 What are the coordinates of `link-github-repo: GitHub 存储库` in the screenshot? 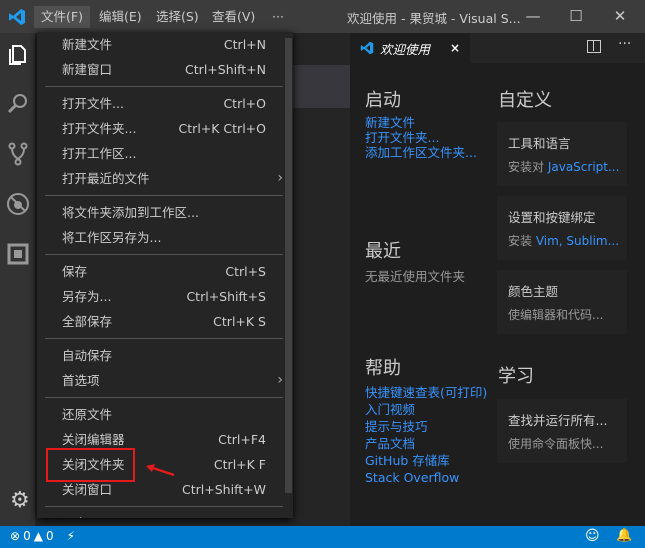 It's located at (426, 460).